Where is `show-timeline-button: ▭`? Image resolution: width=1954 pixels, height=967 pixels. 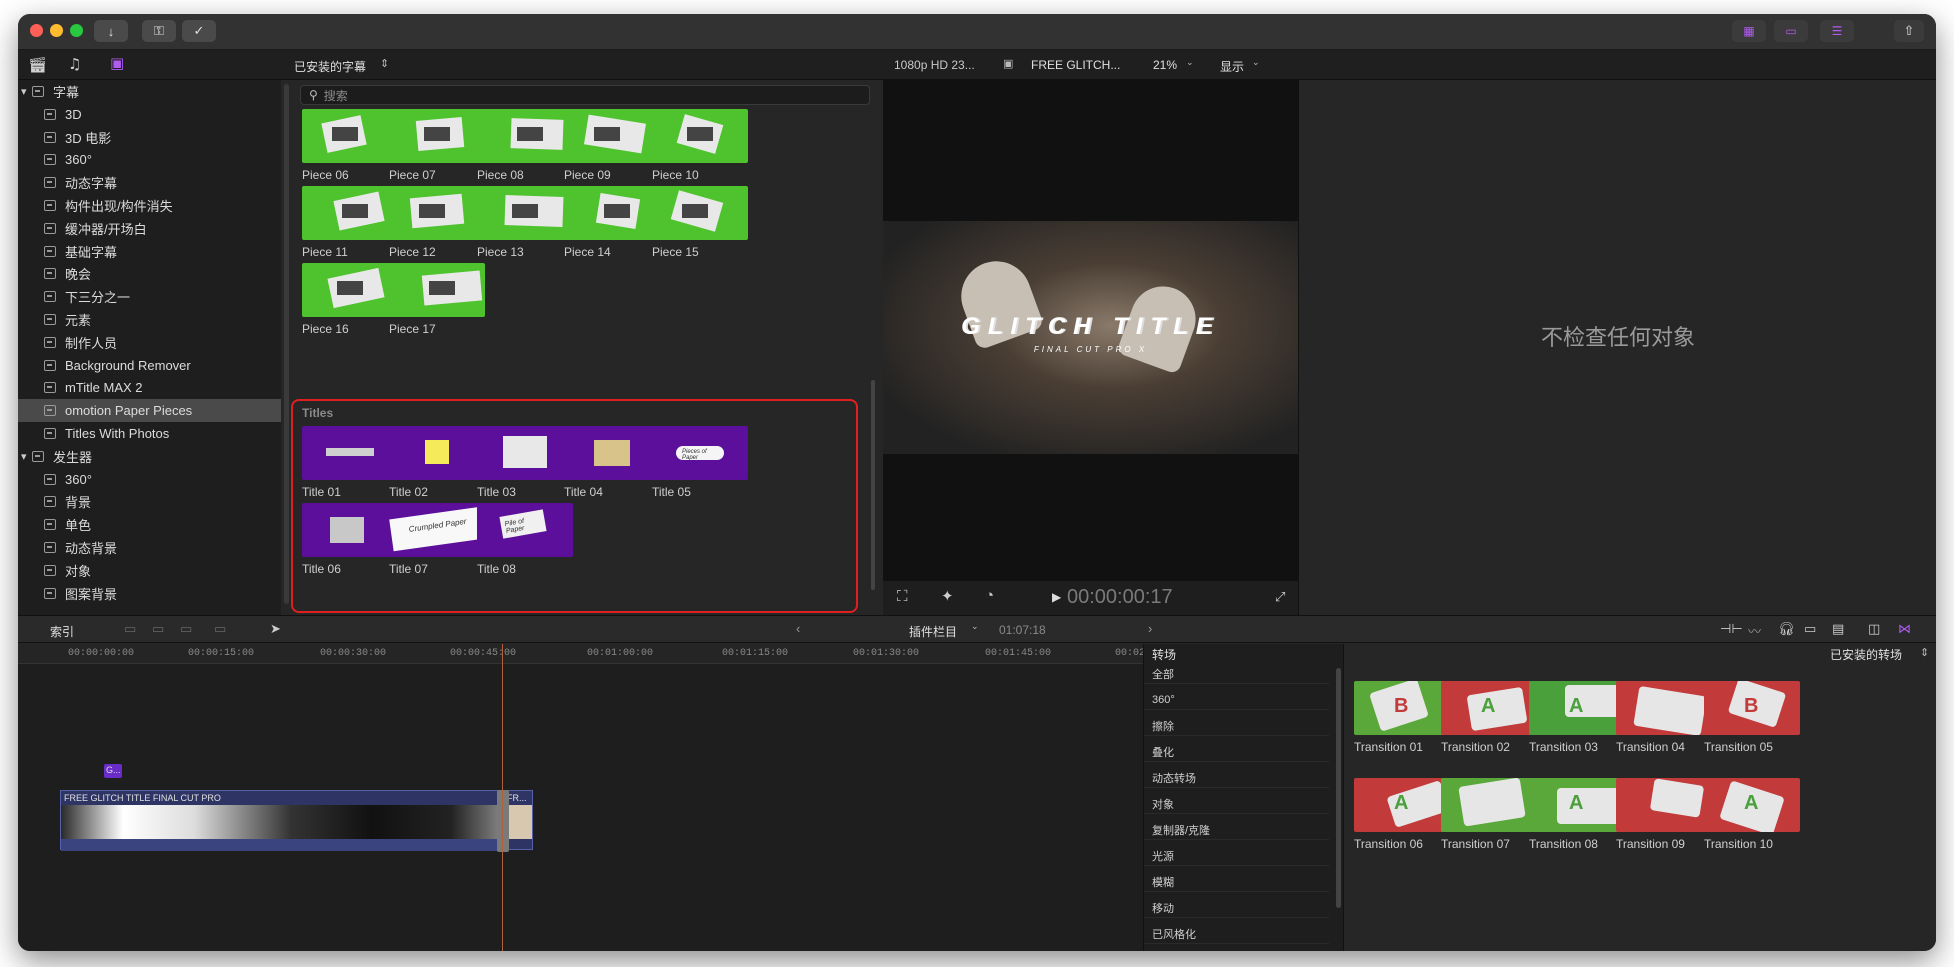
show-timeline-button: ▭ is located at coordinates (1791, 31).